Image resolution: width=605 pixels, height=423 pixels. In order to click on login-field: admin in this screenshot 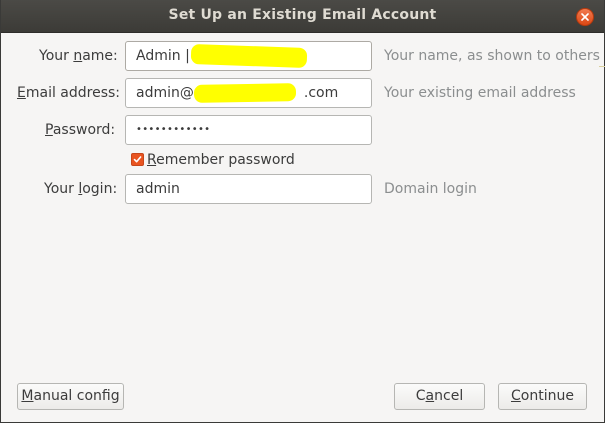, I will do `click(248, 189)`.